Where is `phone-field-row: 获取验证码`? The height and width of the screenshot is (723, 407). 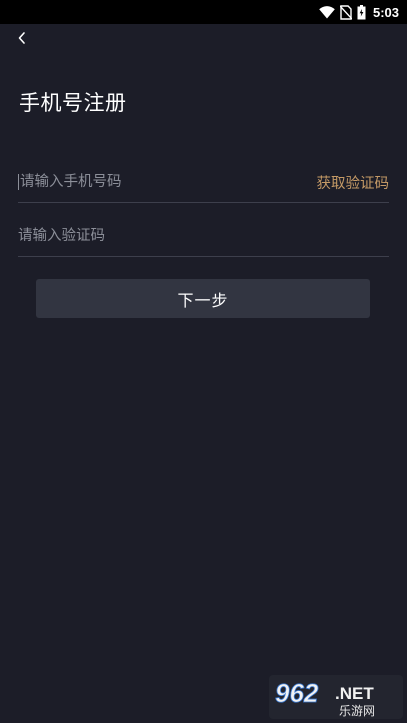 phone-field-row: 获取验证码 is located at coordinates (203, 182).